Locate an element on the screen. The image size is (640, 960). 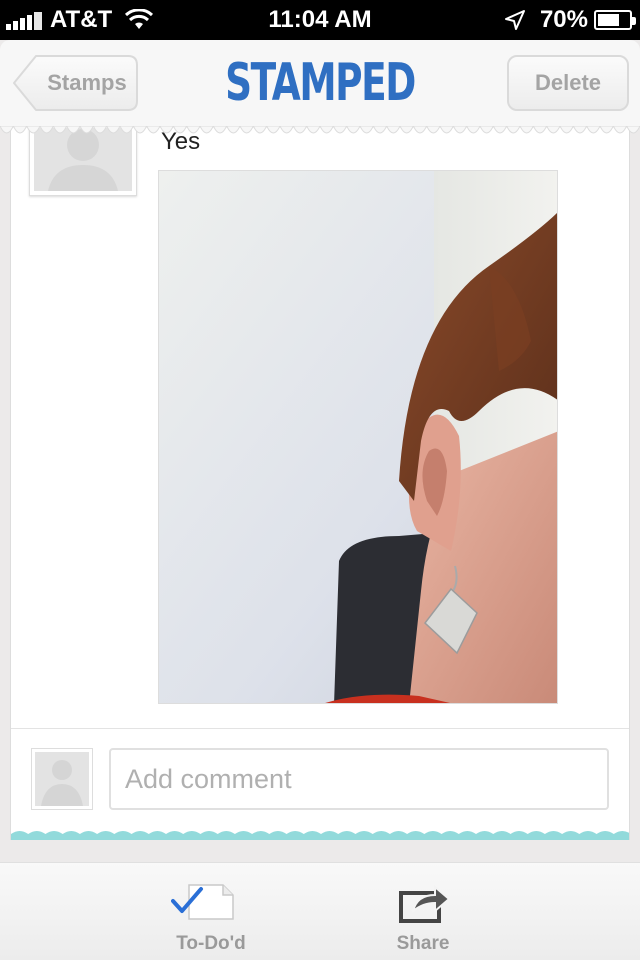
todo-button: To-Do'd is located at coordinates (211, 911).